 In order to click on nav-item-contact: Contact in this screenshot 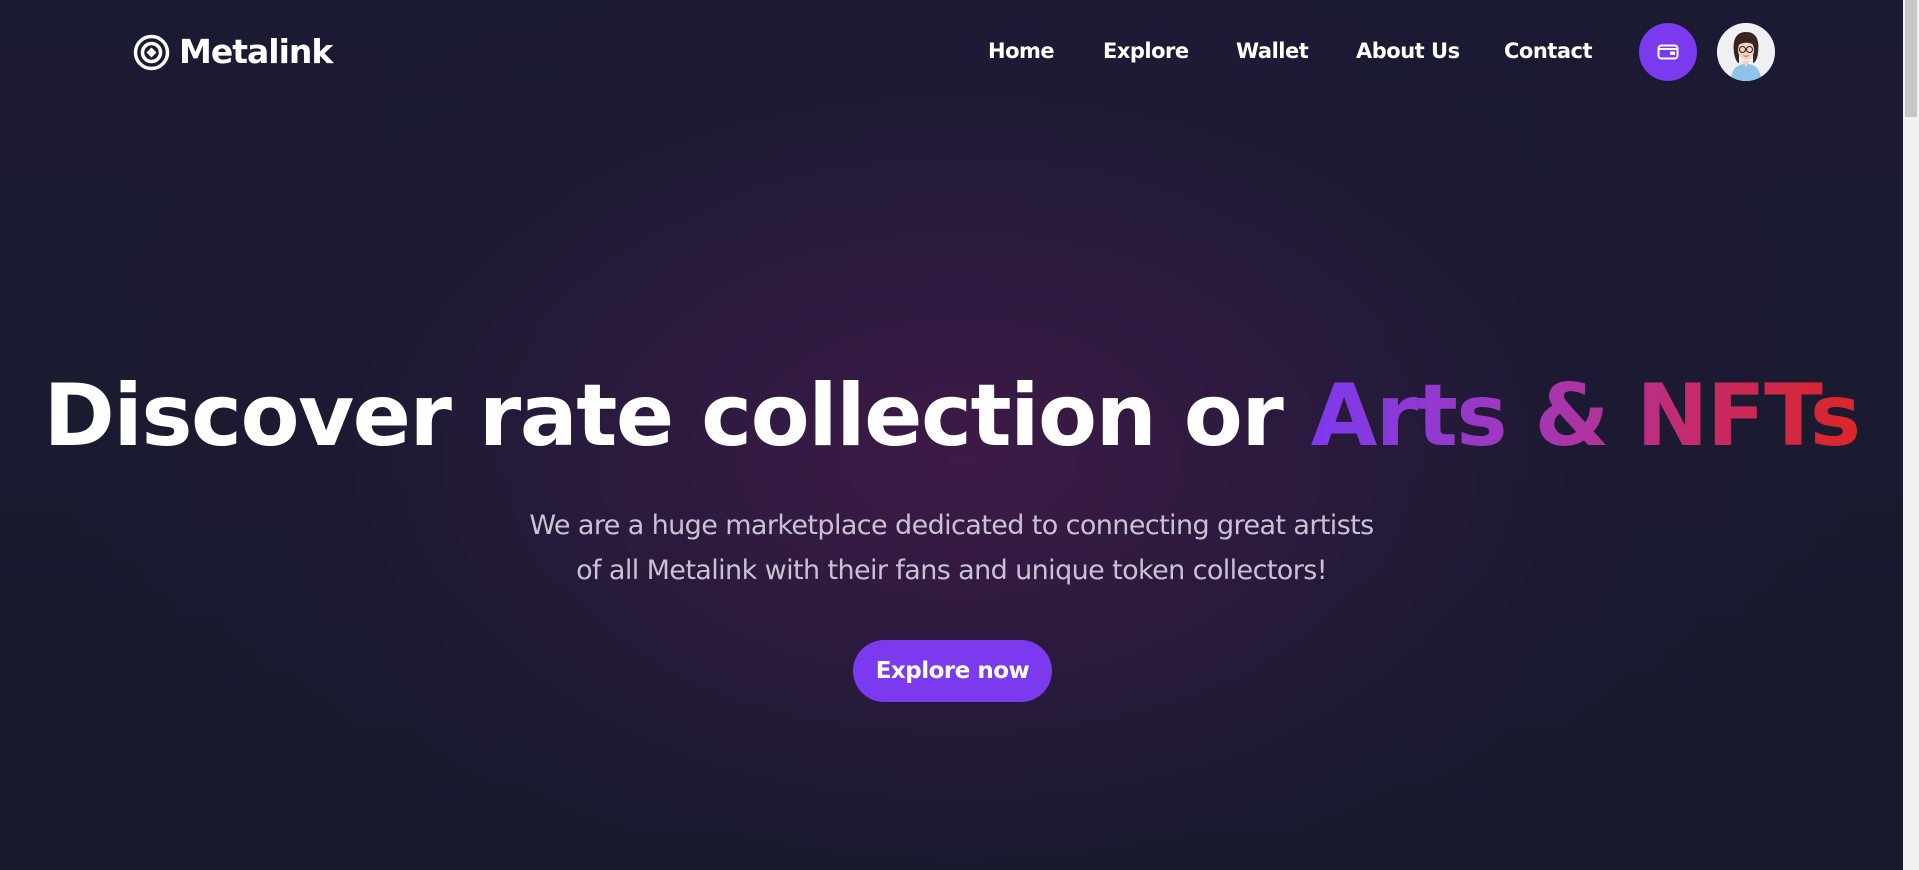, I will do `click(1548, 51)`.